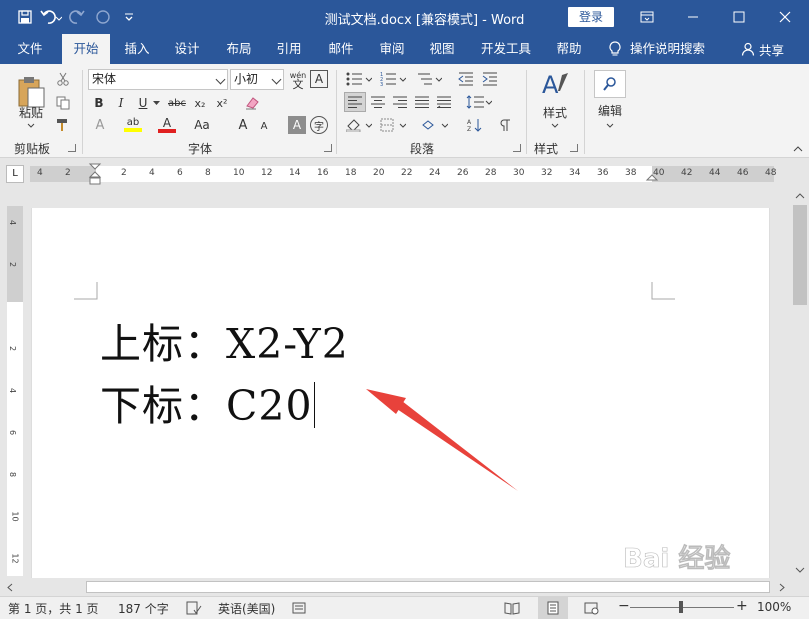 The image size is (809, 619). Describe the element at coordinates (63, 79) in the screenshot. I see `cut-icon` at that location.